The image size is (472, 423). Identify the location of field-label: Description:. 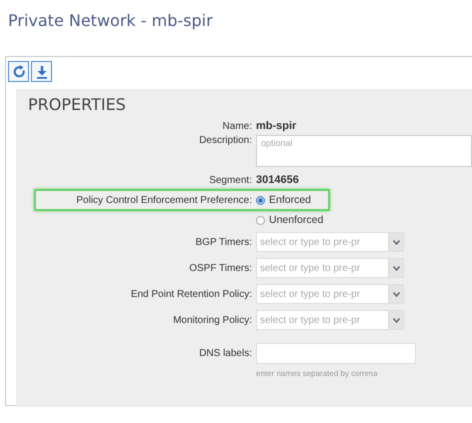
(225, 140).